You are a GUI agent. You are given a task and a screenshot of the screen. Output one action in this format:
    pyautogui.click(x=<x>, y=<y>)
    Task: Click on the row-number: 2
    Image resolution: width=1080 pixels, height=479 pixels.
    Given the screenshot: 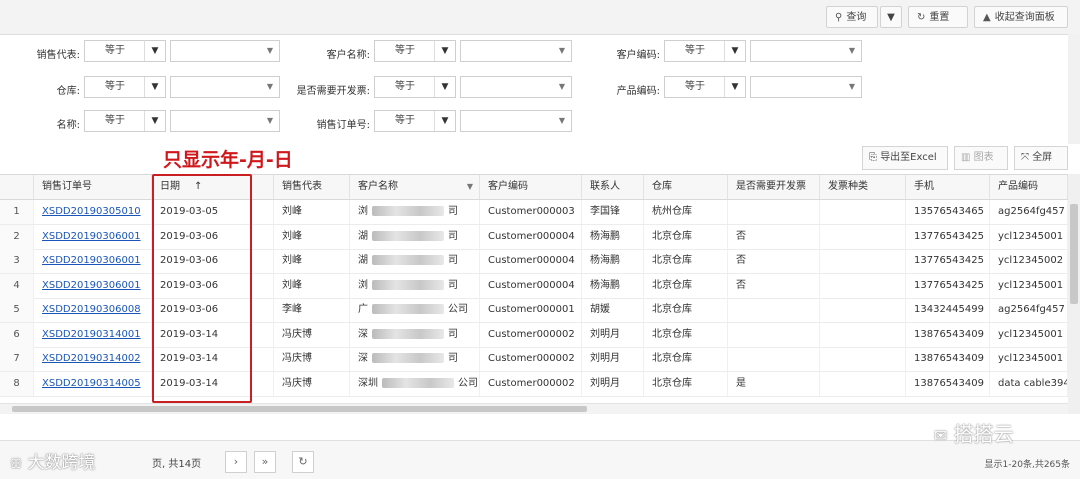 What is the action you would take?
    pyautogui.click(x=17, y=236)
    